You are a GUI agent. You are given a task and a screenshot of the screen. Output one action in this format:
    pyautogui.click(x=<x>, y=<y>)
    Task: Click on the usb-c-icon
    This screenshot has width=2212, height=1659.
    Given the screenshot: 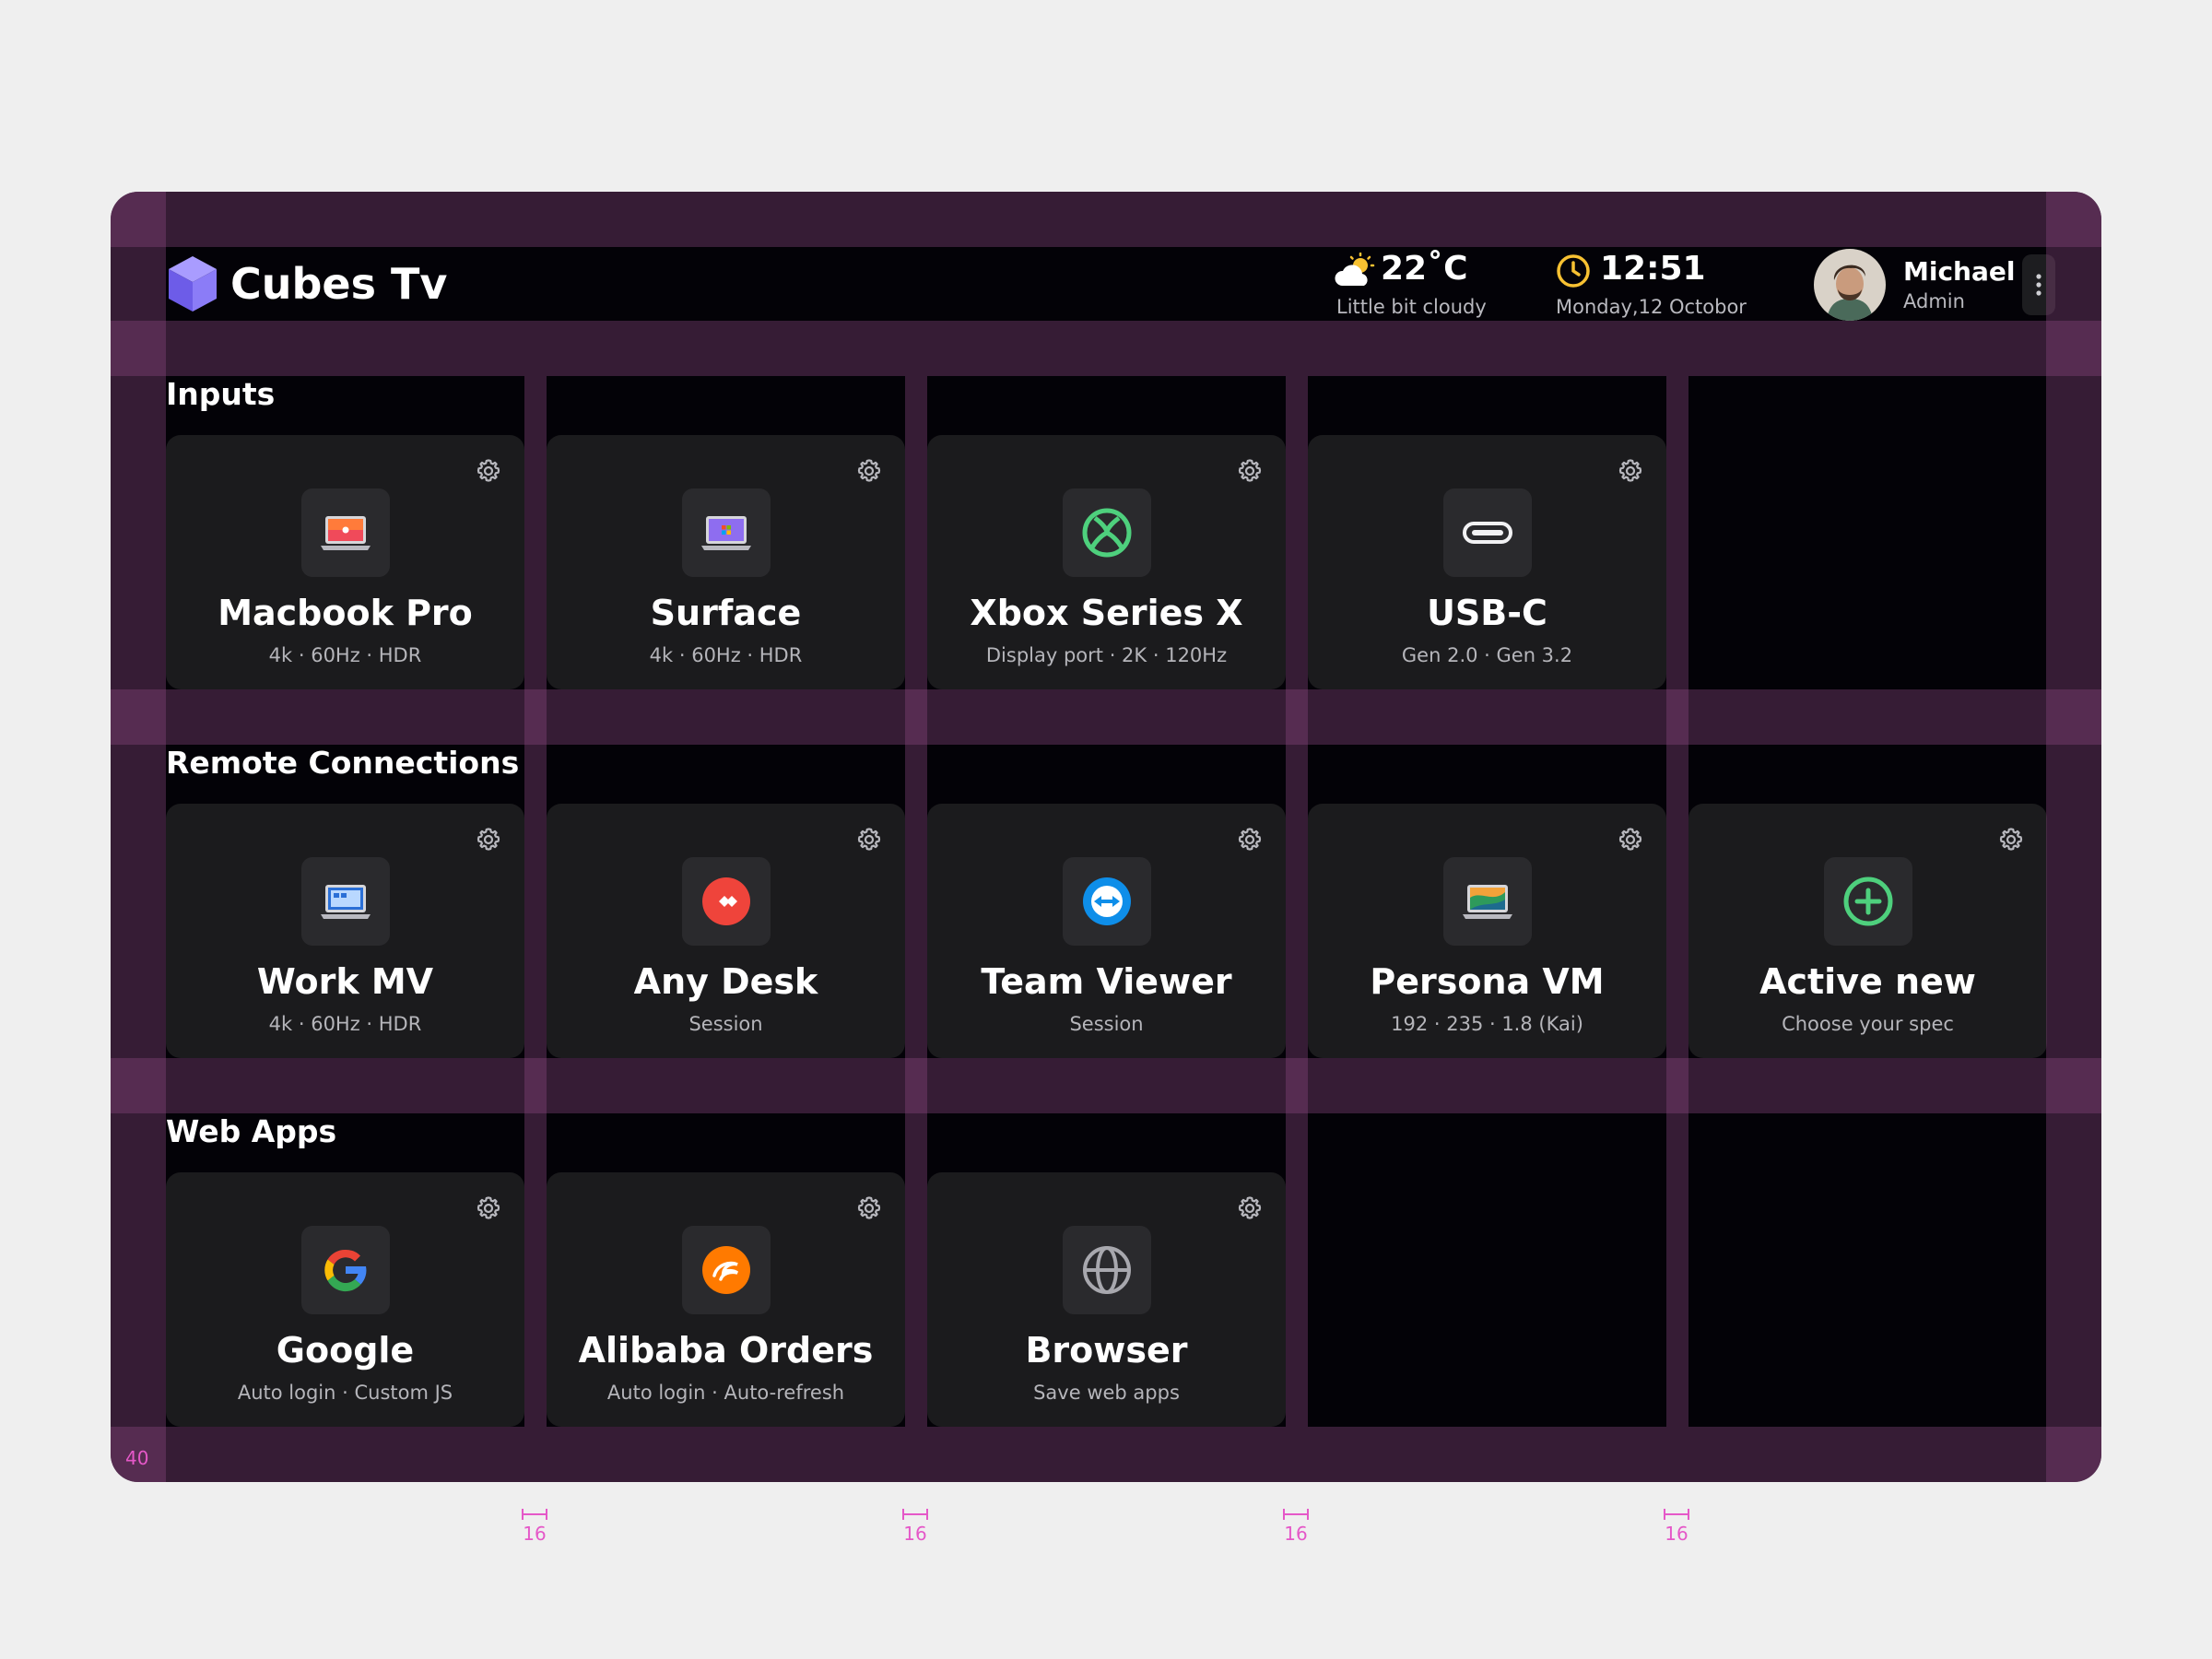 What is the action you would take?
    pyautogui.click(x=1487, y=533)
    